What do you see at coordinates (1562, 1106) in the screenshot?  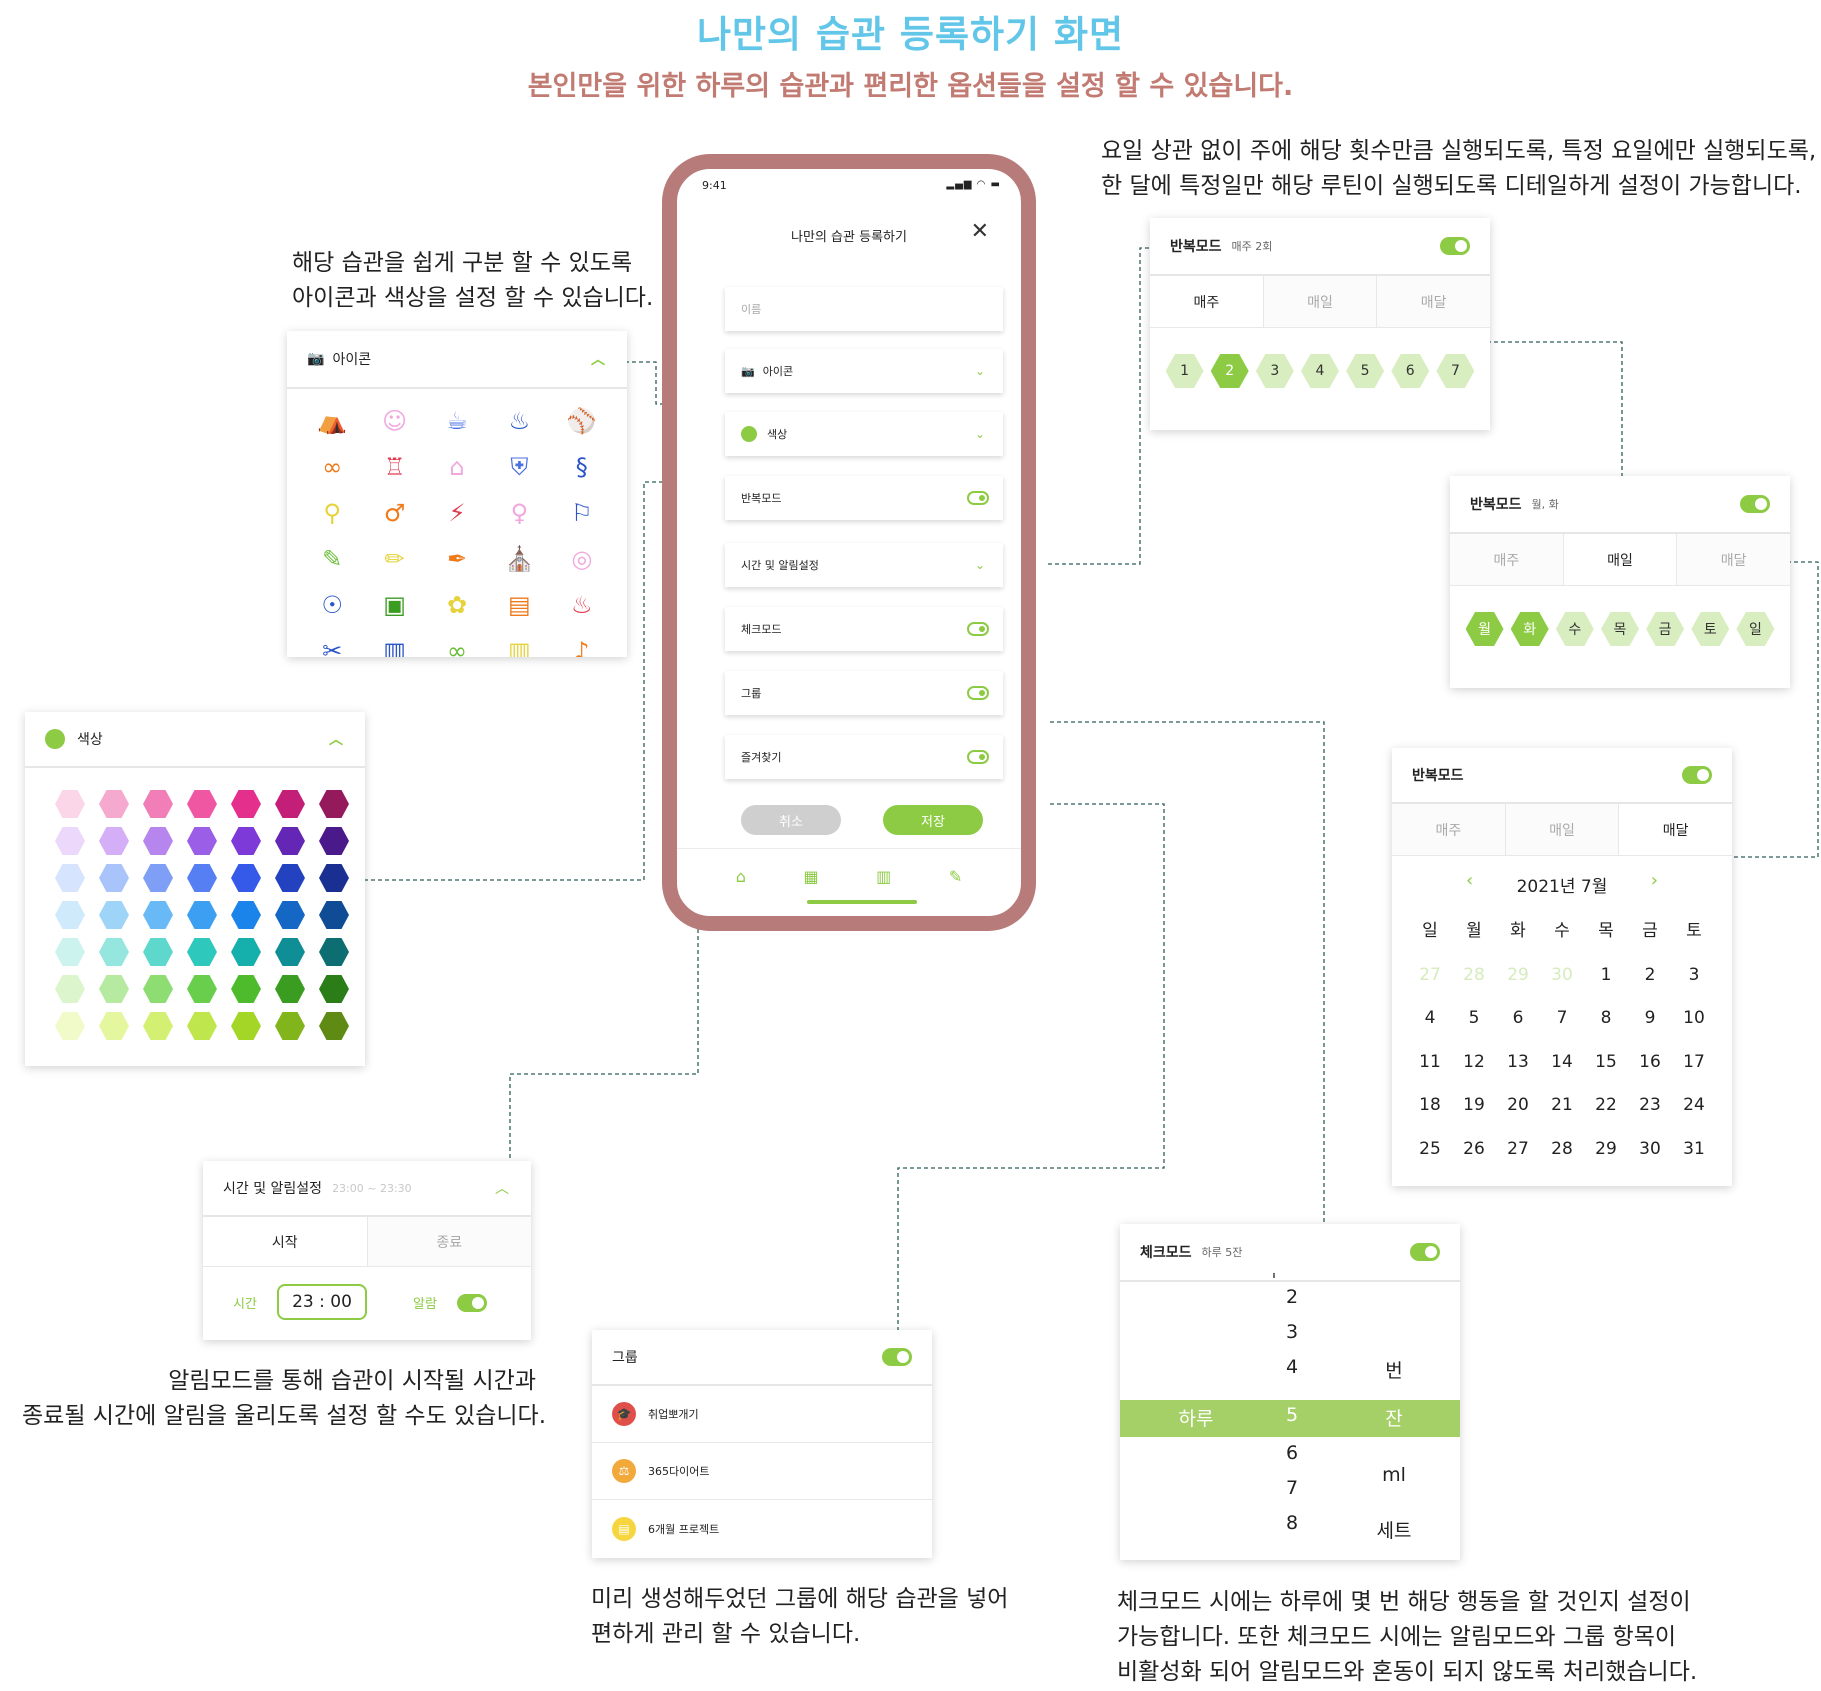 I see `calendar-day: 21` at bounding box center [1562, 1106].